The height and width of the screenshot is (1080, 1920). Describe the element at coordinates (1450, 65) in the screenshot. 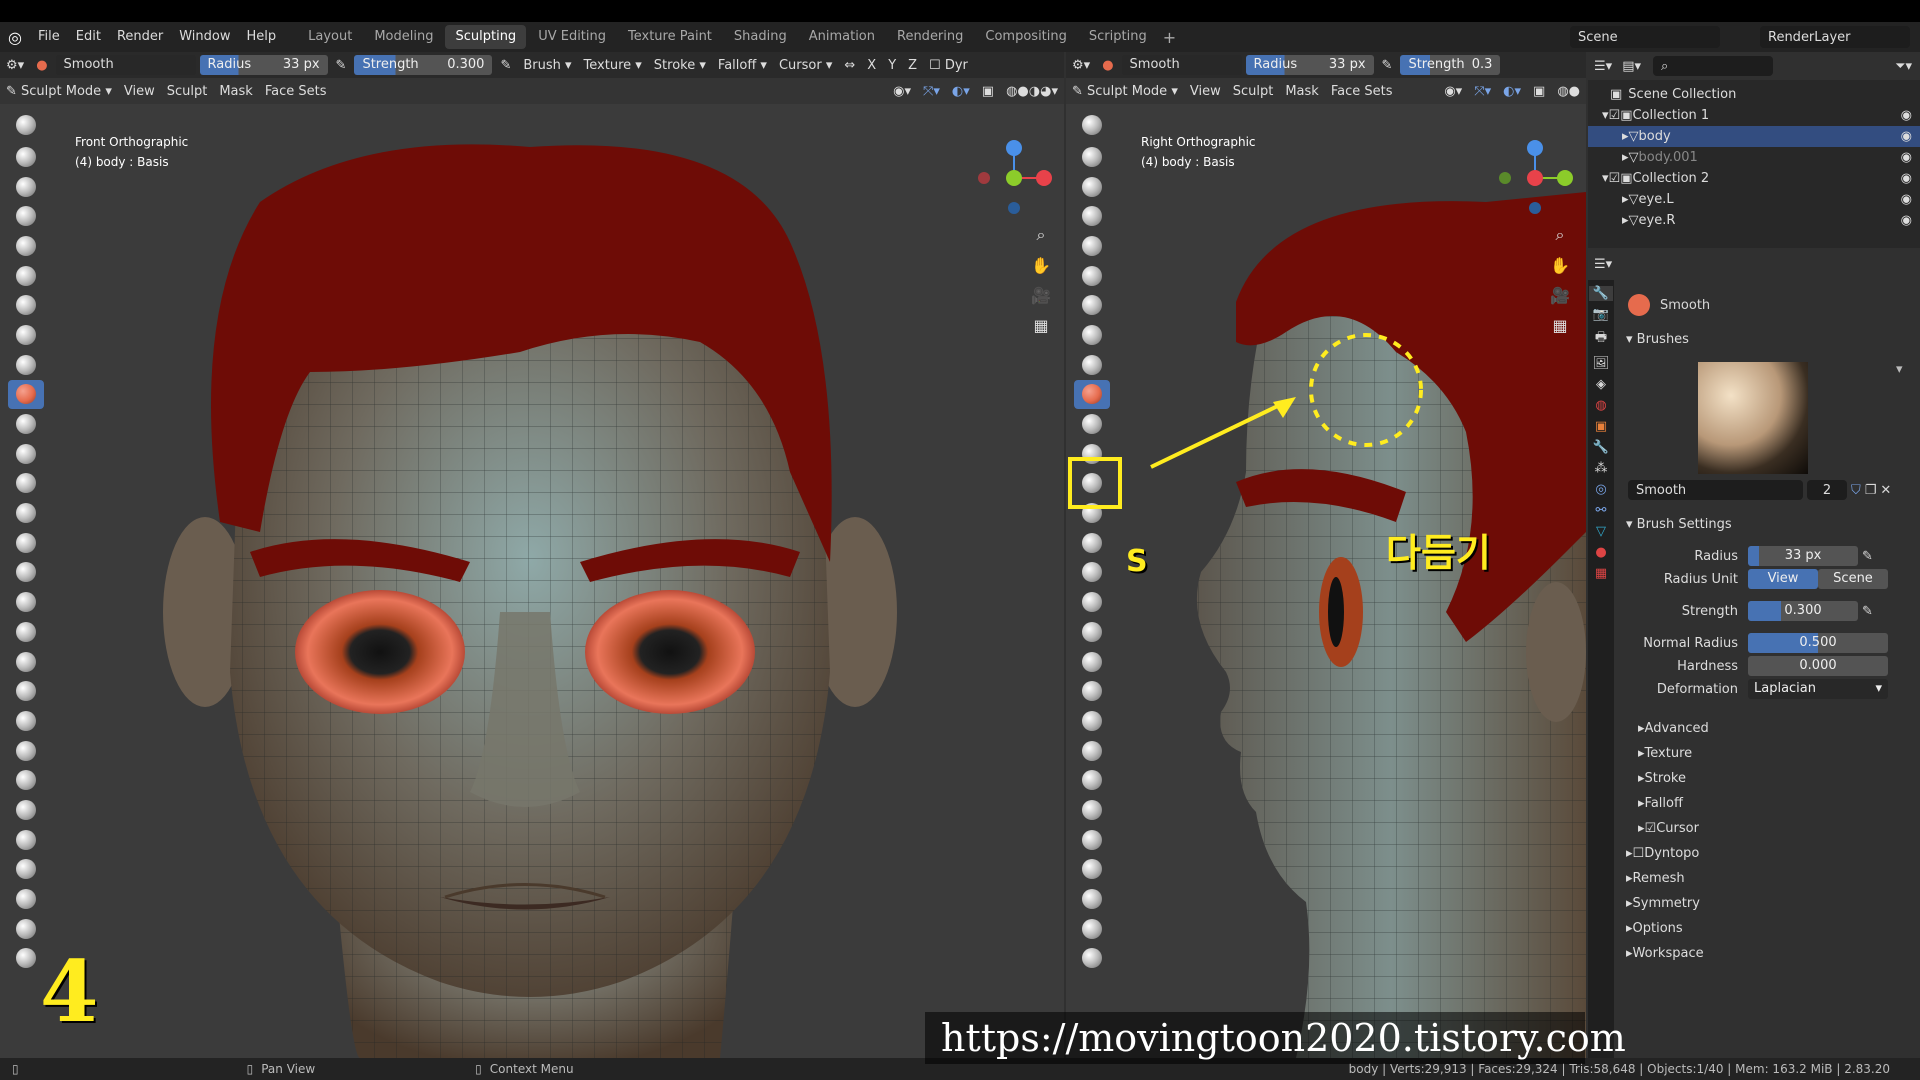

I see `strength-slider-right: Strength 0.3` at that location.